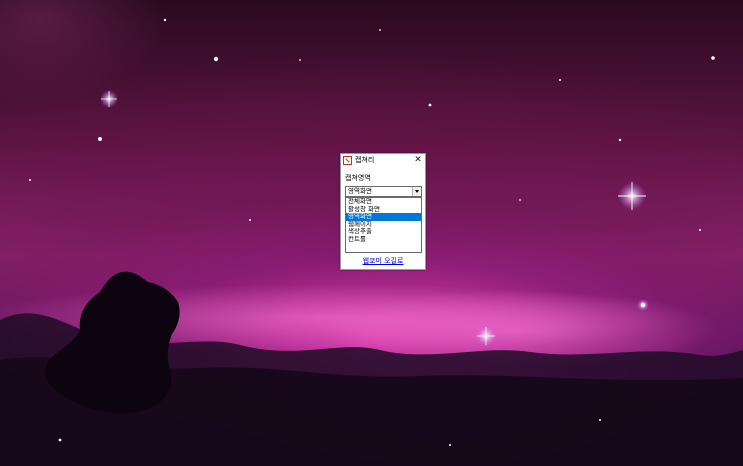  What do you see at coordinates (347, 160) in the screenshot?
I see `capture-app-icon` at bounding box center [347, 160].